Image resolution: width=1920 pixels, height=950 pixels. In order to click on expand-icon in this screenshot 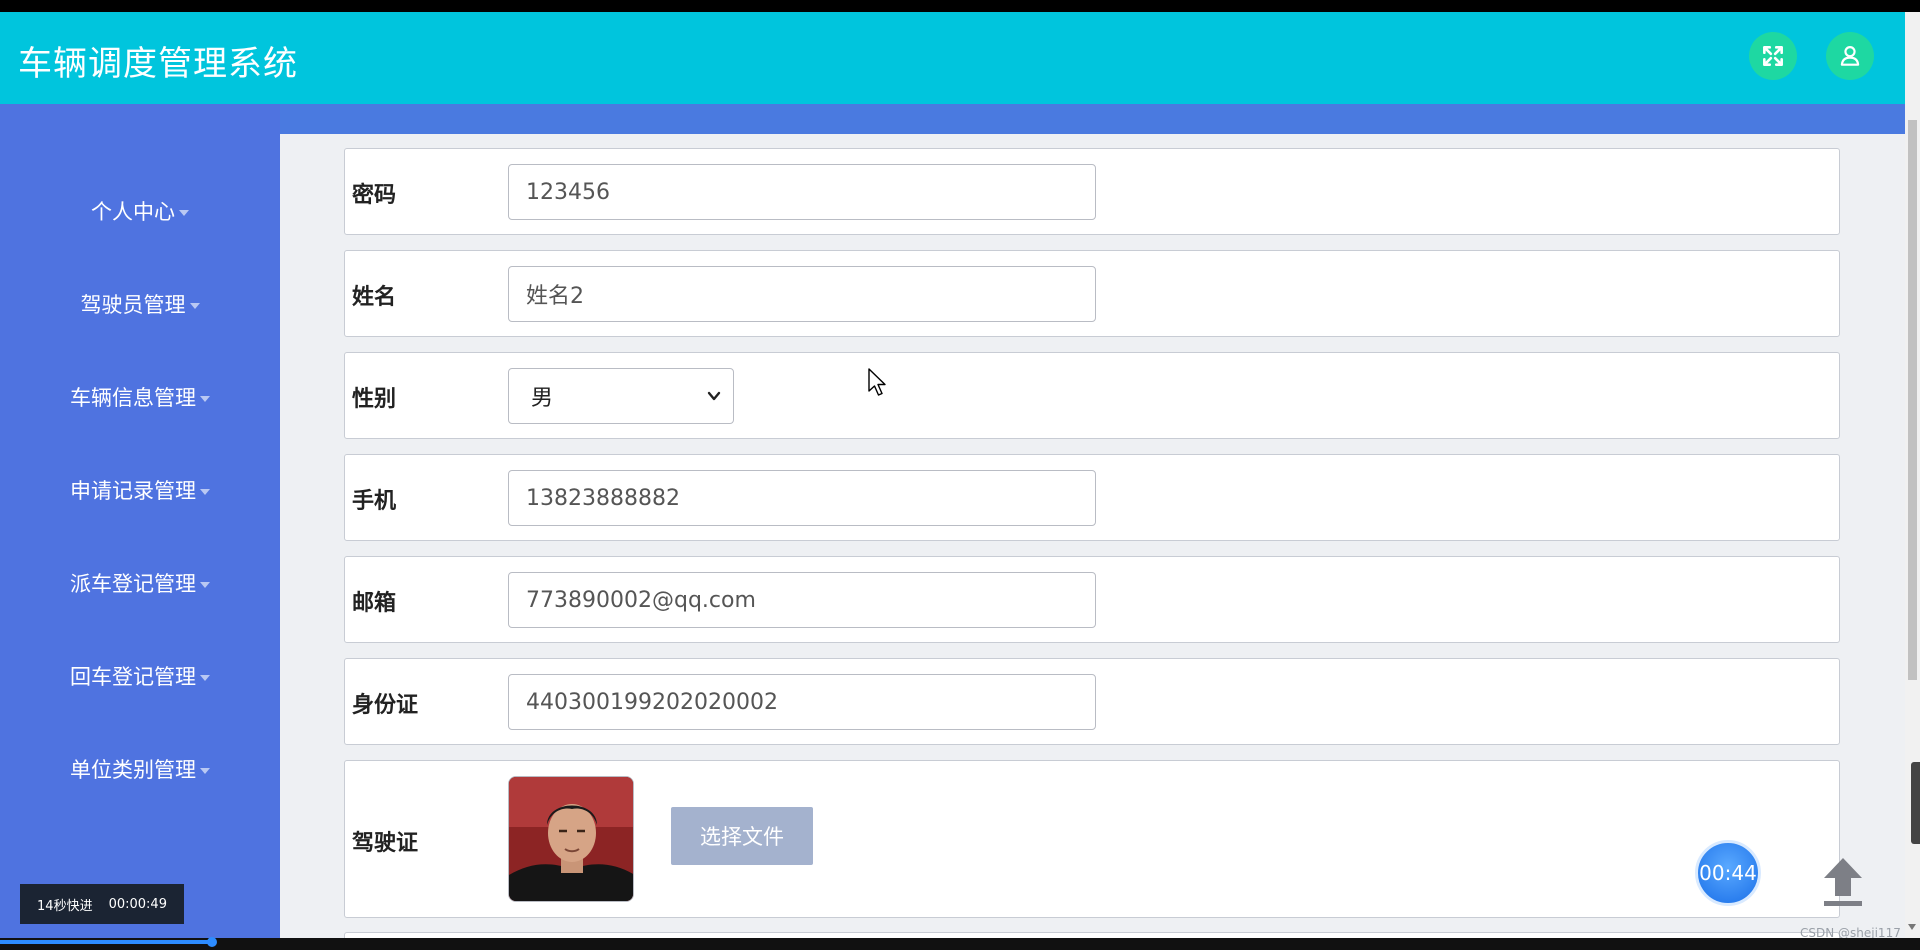, I will do `click(1773, 56)`.